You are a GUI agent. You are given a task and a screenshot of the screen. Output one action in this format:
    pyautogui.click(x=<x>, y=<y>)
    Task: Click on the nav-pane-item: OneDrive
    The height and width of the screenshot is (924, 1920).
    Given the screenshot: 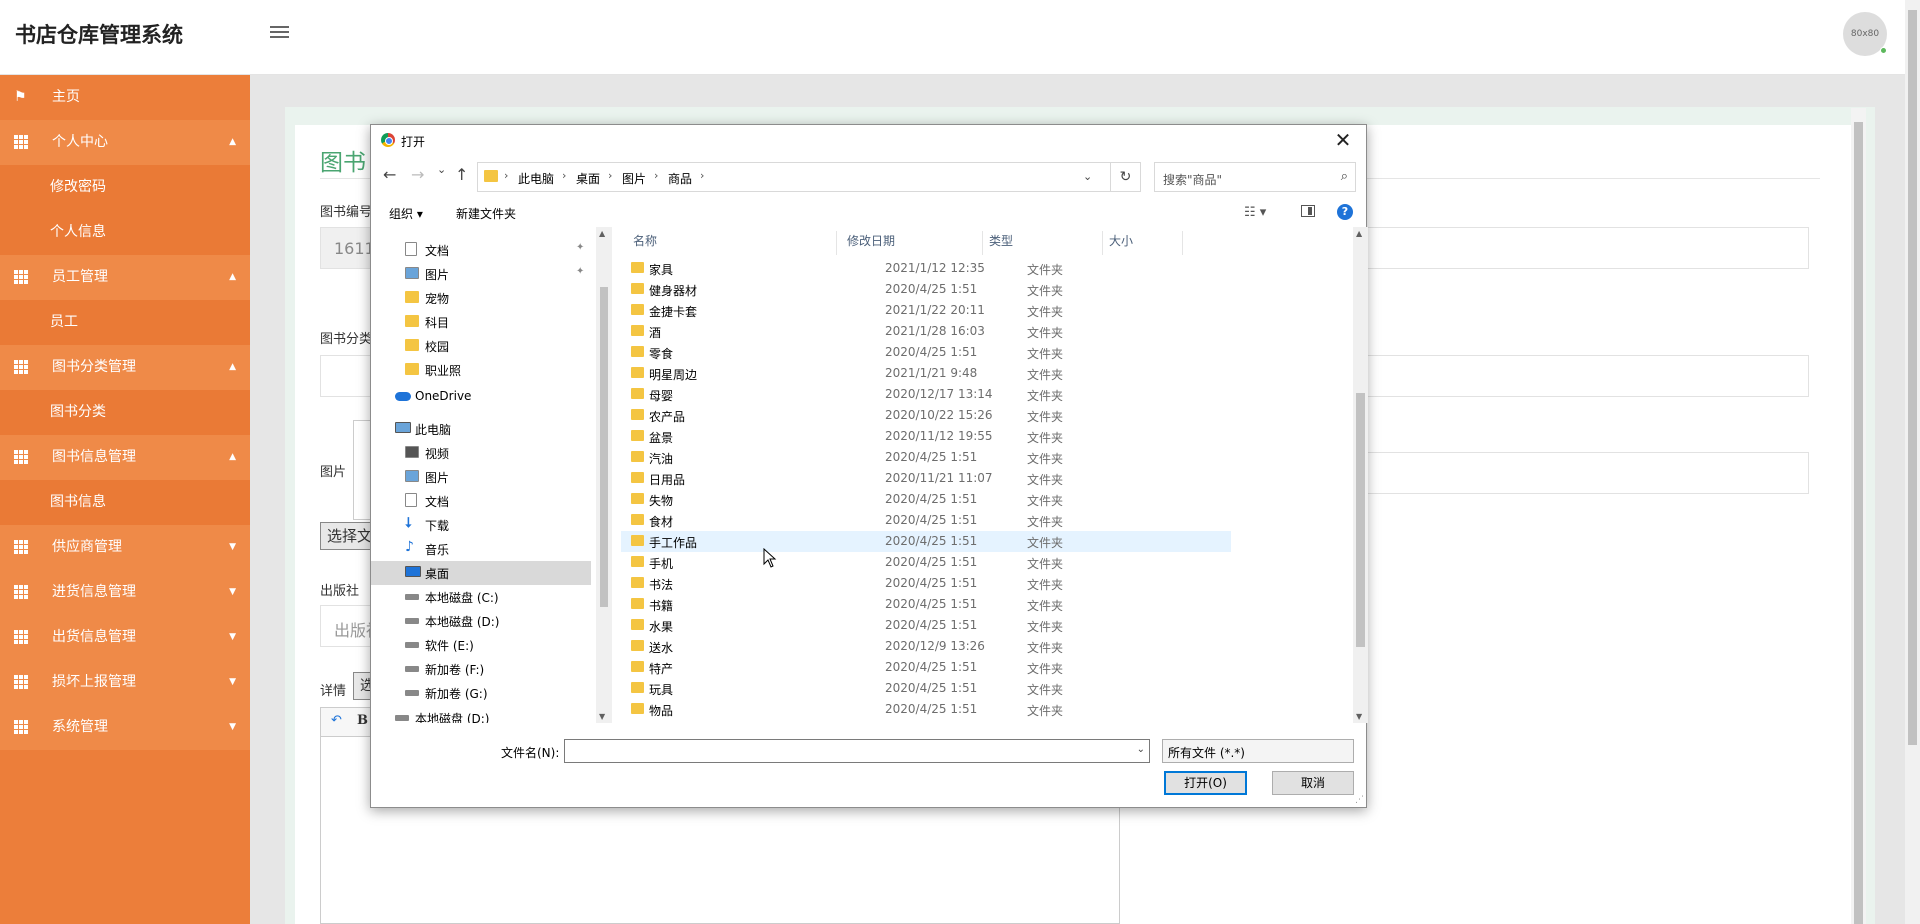 What is the action you would take?
    pyautogui.click(x=481, y=397)
    